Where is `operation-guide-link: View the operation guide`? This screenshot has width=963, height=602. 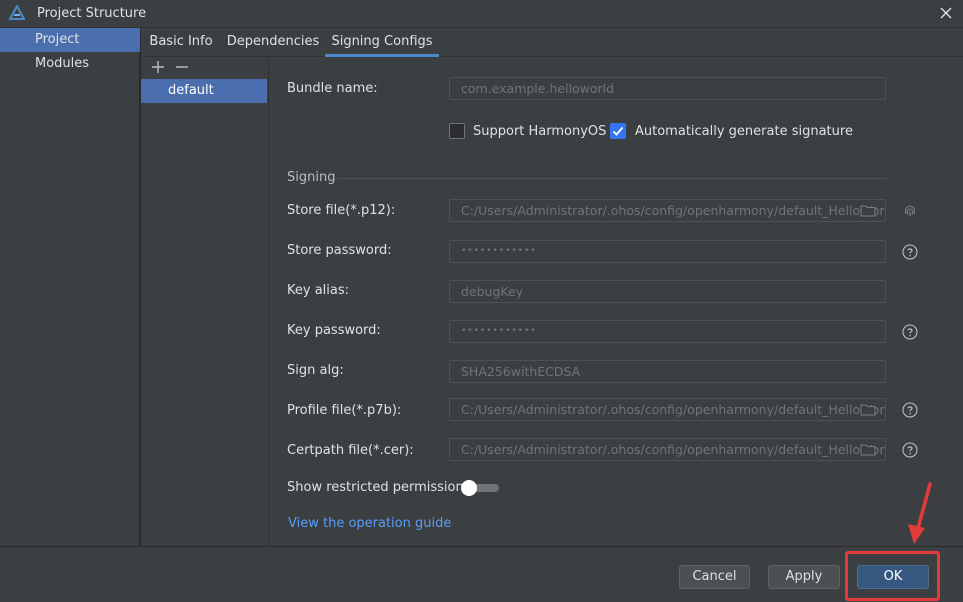
operation-guide-link: View the operation guide is located at coordinates (369, 523).